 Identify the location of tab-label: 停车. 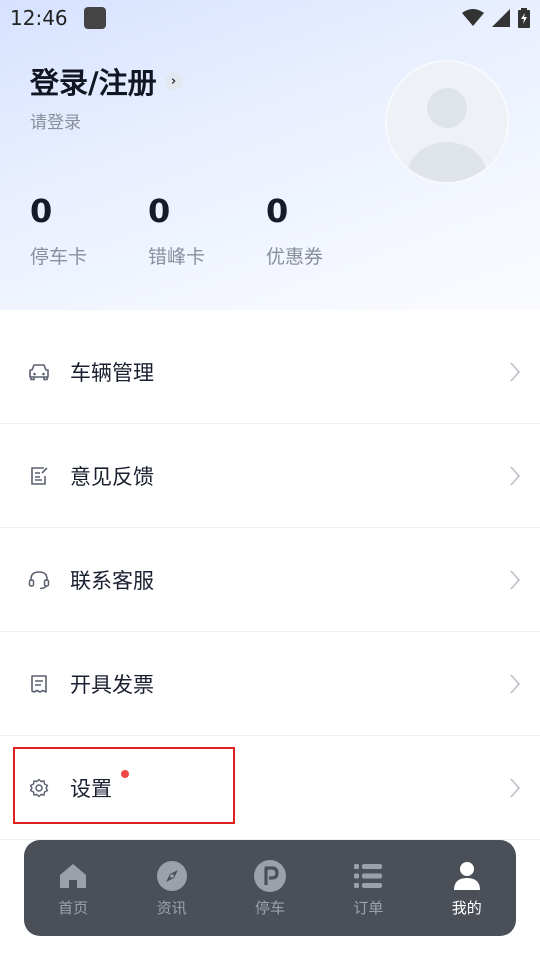
(269, 907).